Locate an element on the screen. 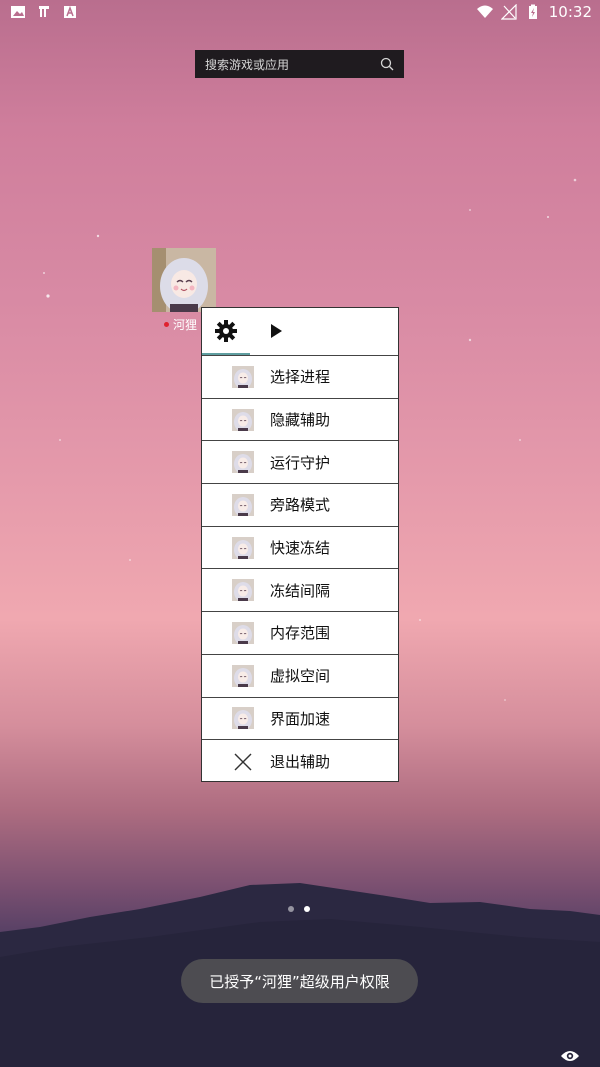  menu-item: 虚拟空间 is located at coordinates (300, 676).